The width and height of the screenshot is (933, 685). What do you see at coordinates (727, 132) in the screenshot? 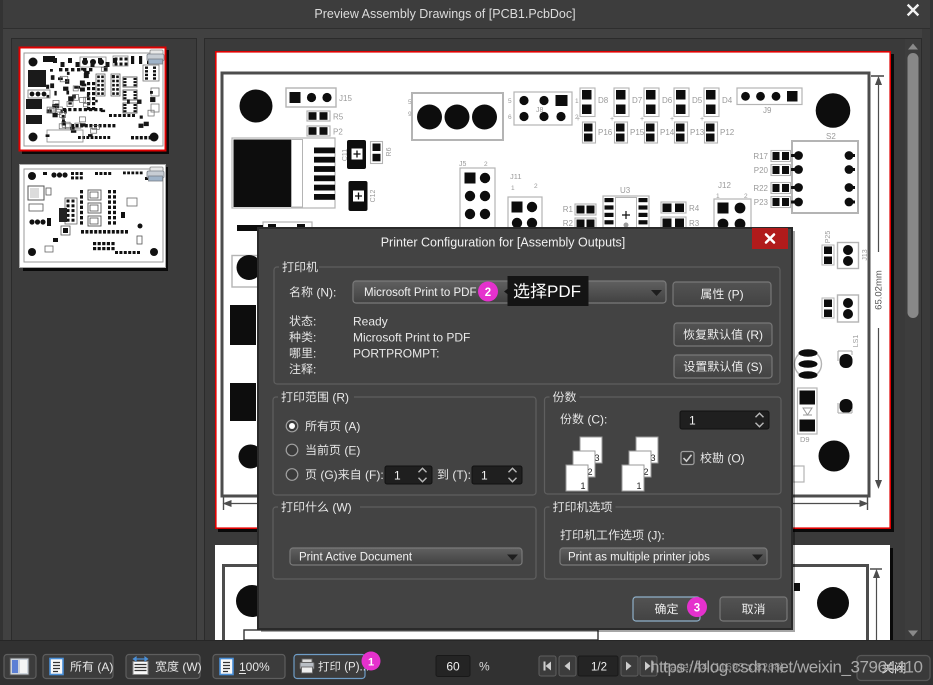
I see `svg-text: P12` at bounding box center [727, 132].